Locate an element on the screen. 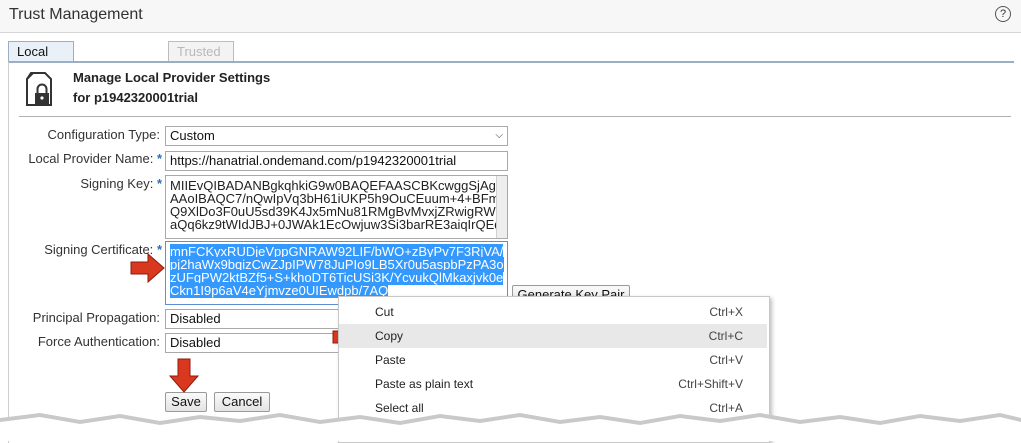 The image size is (1021, 443). header-title: Manage Local Provider Settings is located at coordinates (172, 77).